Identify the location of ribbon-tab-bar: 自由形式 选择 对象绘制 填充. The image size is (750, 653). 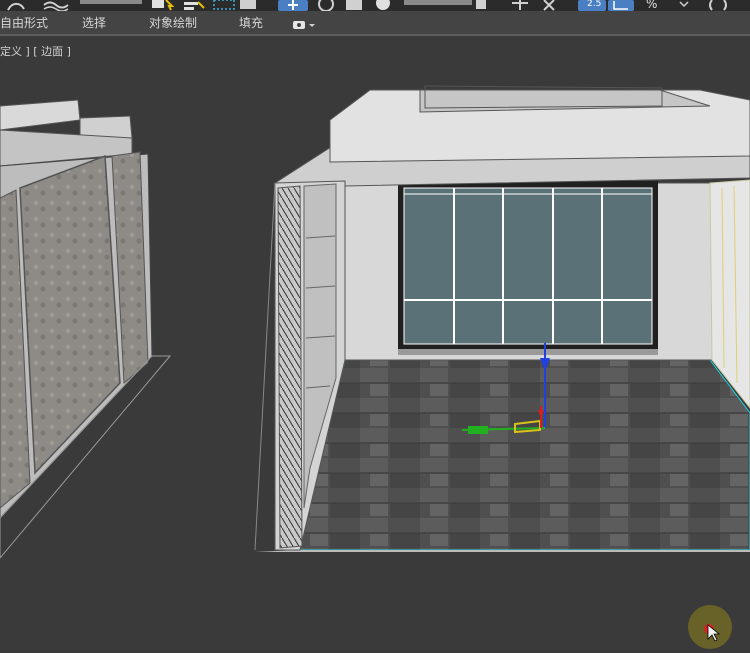
(375, 23).